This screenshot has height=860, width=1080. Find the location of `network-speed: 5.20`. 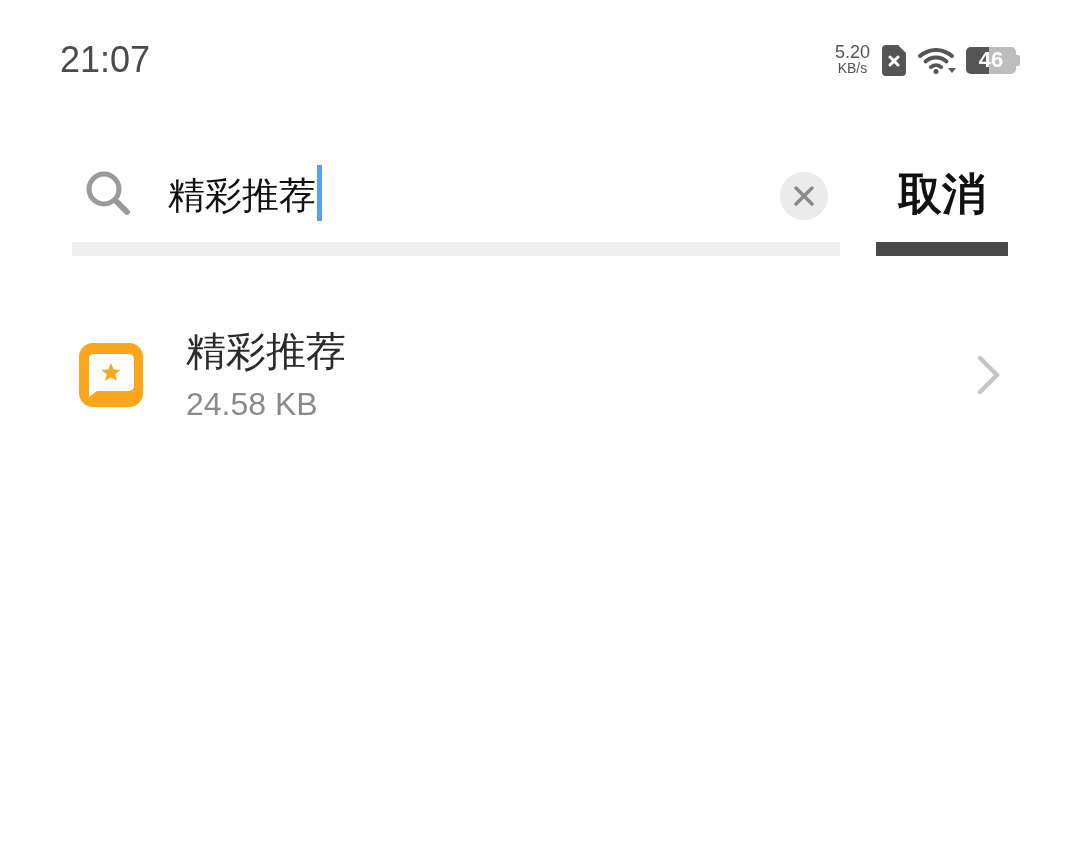

network-speed: 5.20 is located at coordinates (852, 52).